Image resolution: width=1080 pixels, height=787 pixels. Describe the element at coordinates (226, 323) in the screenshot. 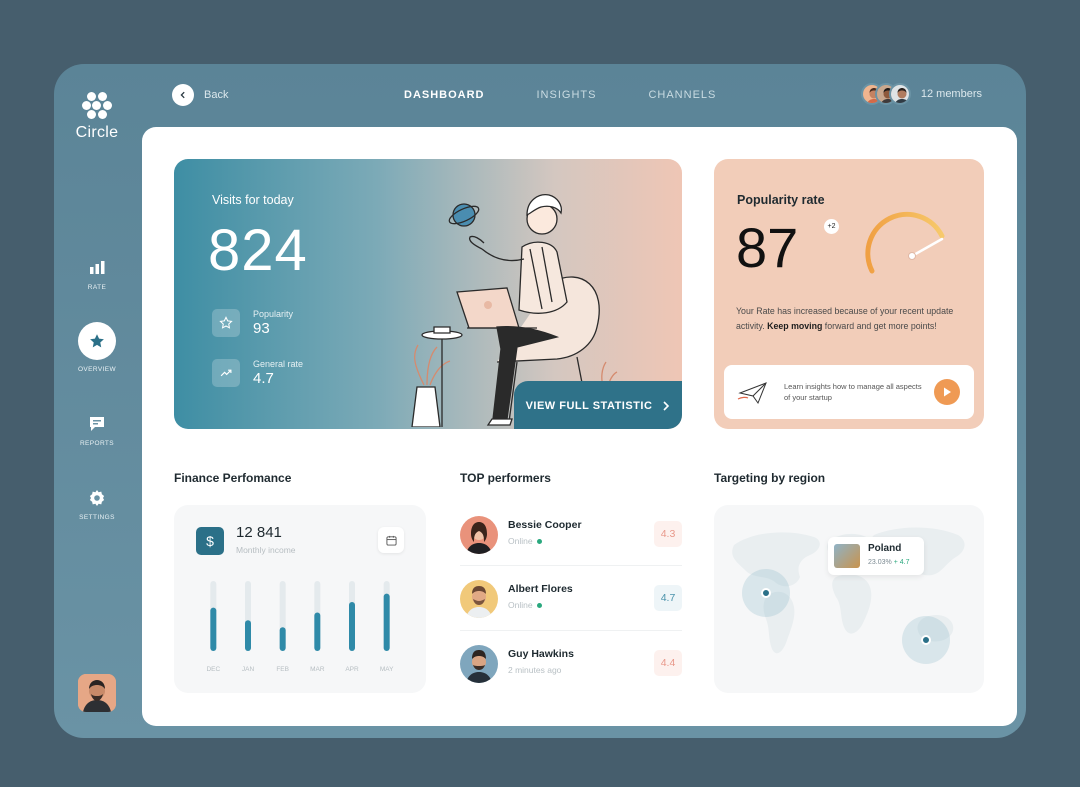

I see `star-outline-icon` at that location.